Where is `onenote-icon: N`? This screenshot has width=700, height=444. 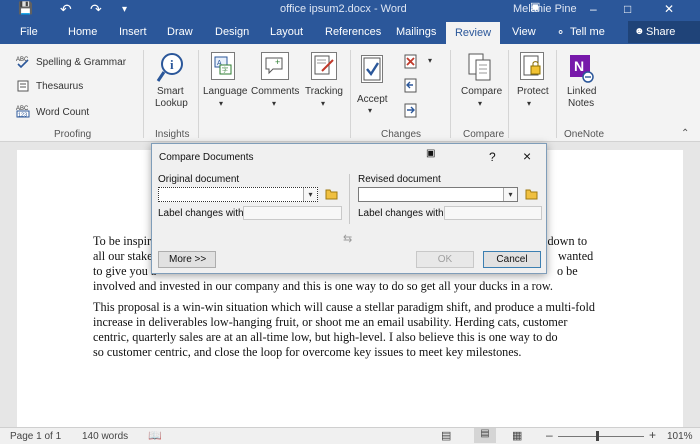 onenote-icon: N is located at coordinates (581, 68).